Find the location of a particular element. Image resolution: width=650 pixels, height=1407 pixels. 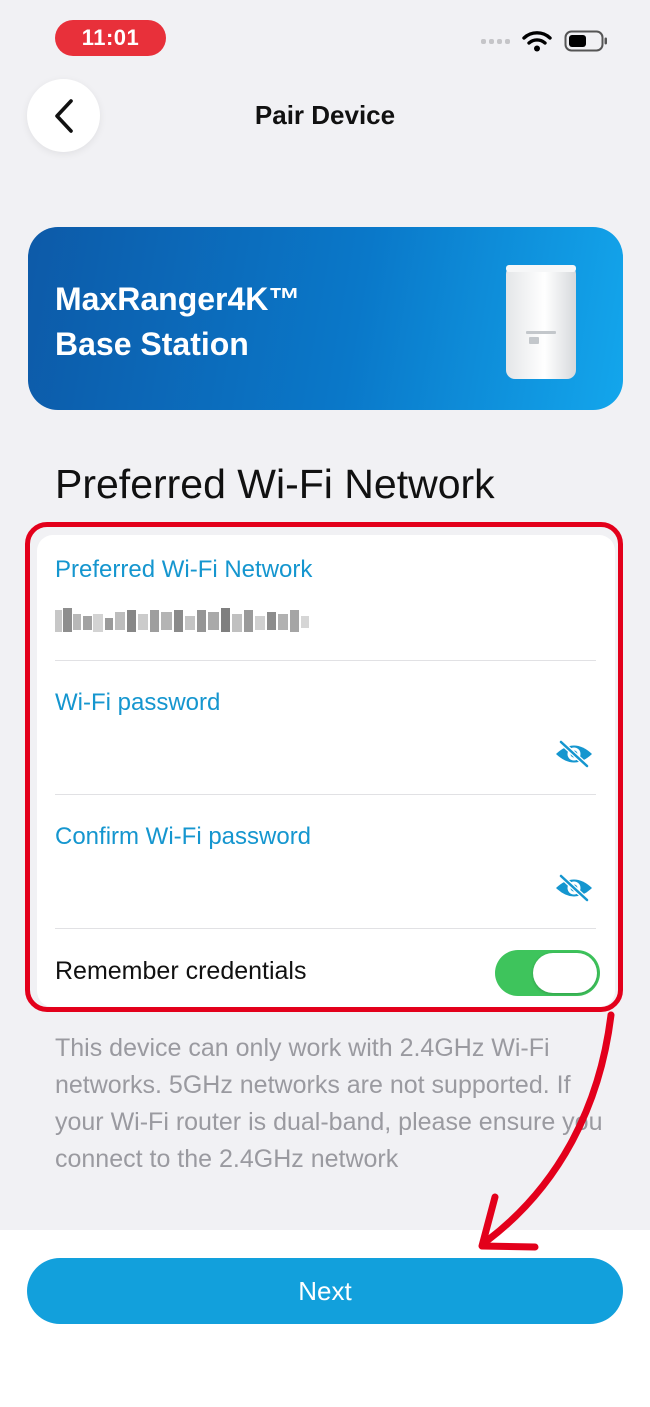

toggle-knob is located at coordinates (565, 973).